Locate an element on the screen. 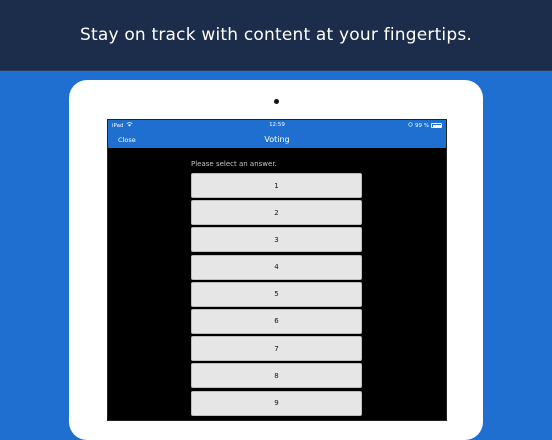 This screenshot has width=552, height=440. battery-icon is located at coordinates (436, 125).